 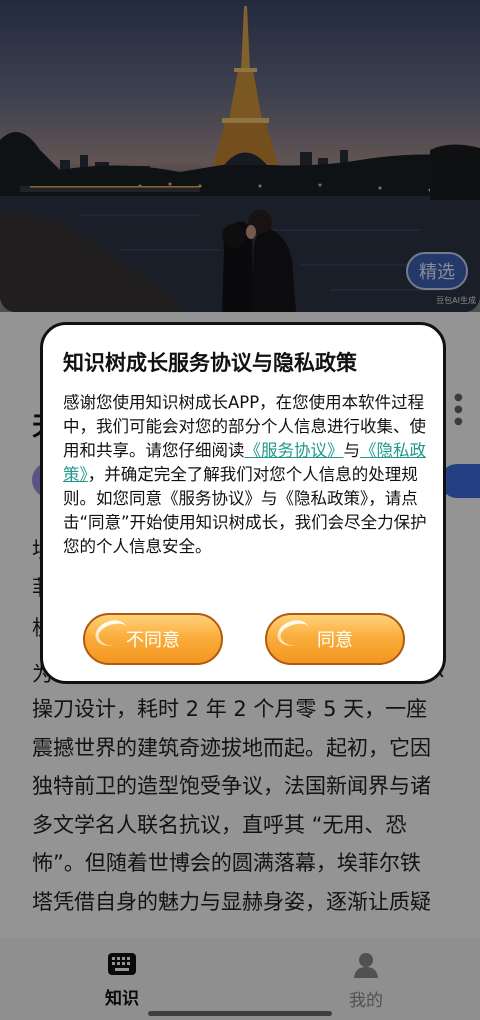 I want to click on dialog-title: 知识树成长服务协议与隐私政策, so click(x=210, y=363).